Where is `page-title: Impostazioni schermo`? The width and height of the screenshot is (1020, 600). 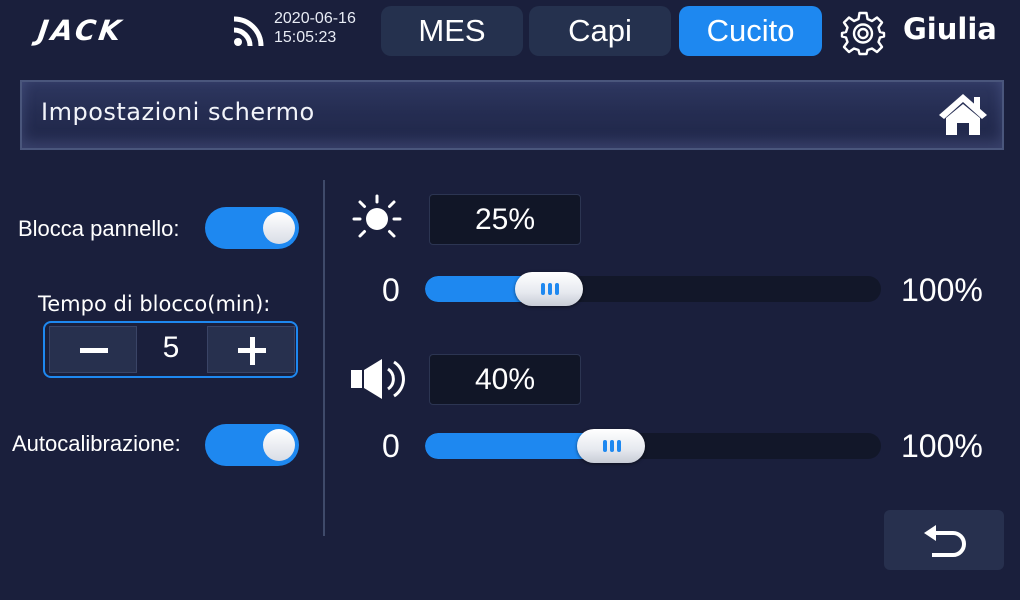
page-title: Impostazioni schermo is located at coordinates (178, 112).